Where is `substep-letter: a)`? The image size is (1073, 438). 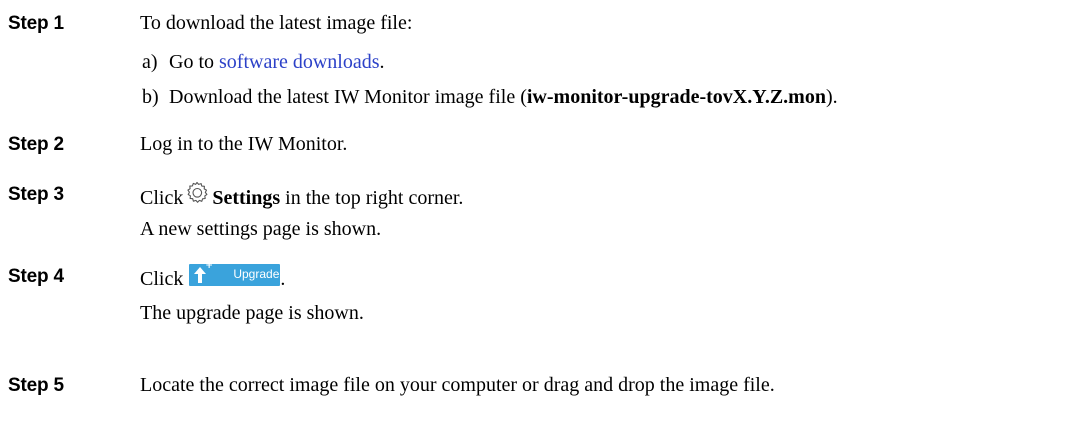 substep-letter: a) is located at coordinates (150, 62).